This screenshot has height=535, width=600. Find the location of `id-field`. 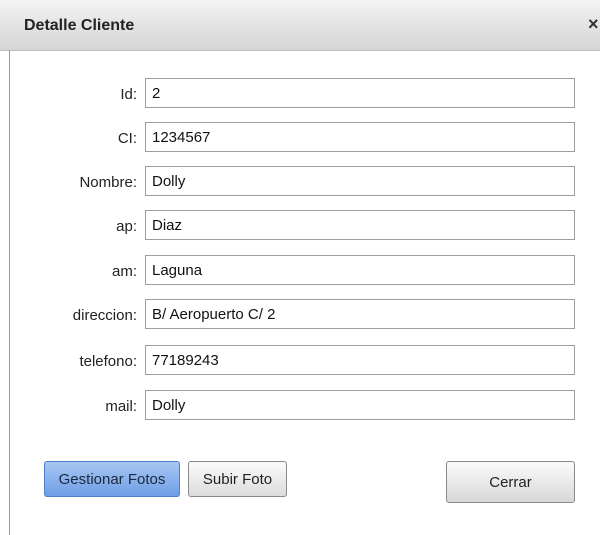

id-field is located at coordinates (360, 93).